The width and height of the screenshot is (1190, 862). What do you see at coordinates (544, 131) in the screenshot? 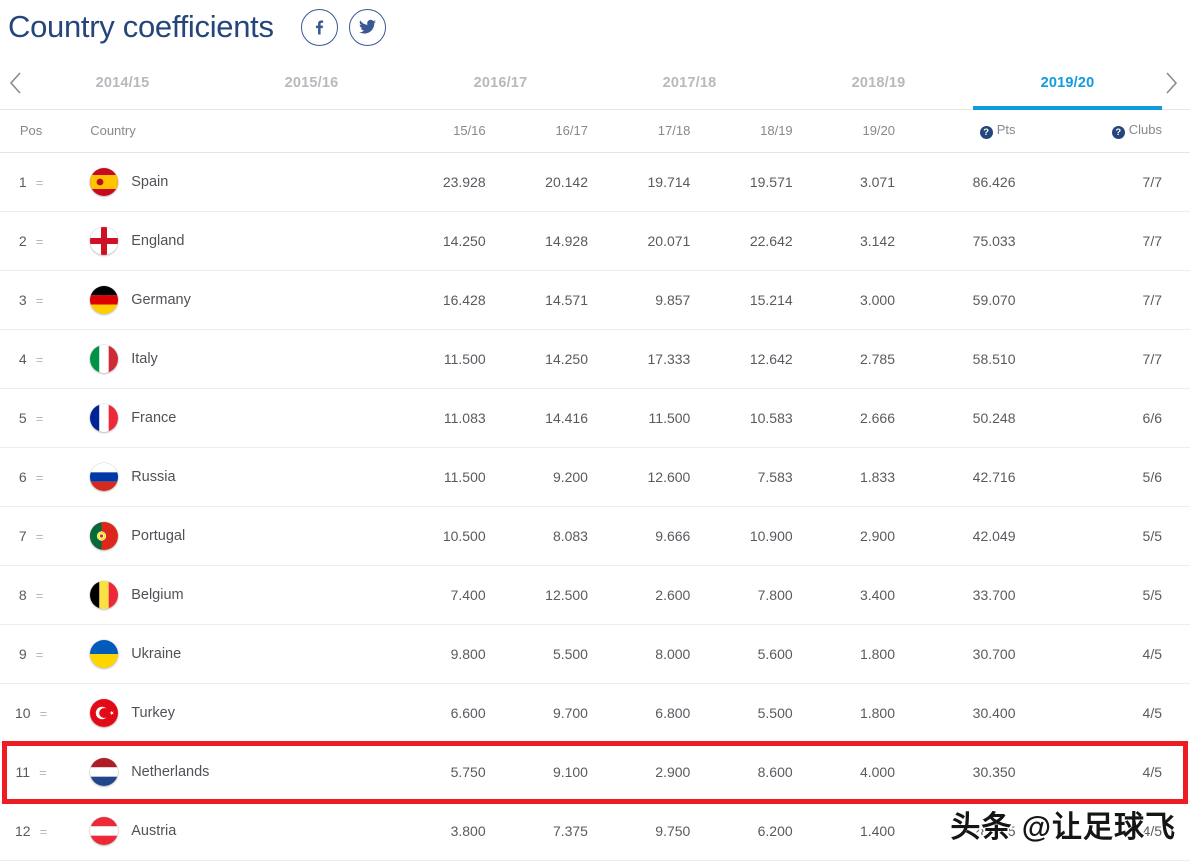
I see `column-header-1617: 16/17` at bounding box center [544, 131].